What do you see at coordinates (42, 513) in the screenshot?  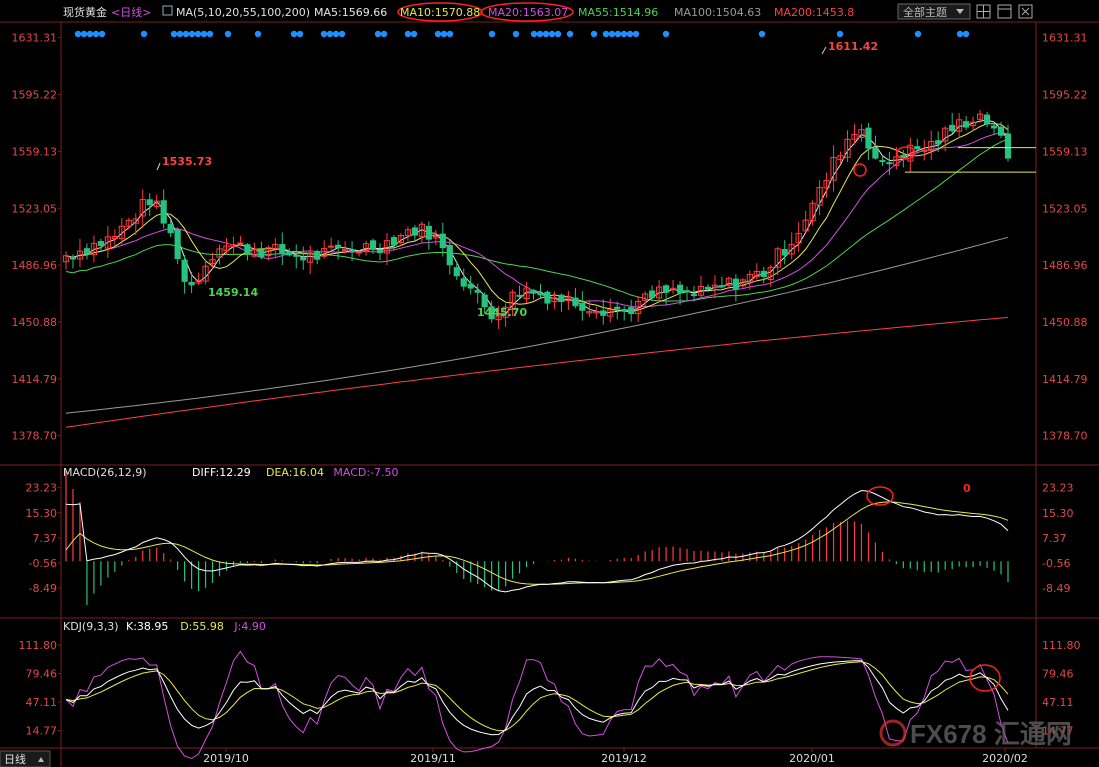 I see `y-tick-label-left: 15.30` at bounding box center [42, 513].